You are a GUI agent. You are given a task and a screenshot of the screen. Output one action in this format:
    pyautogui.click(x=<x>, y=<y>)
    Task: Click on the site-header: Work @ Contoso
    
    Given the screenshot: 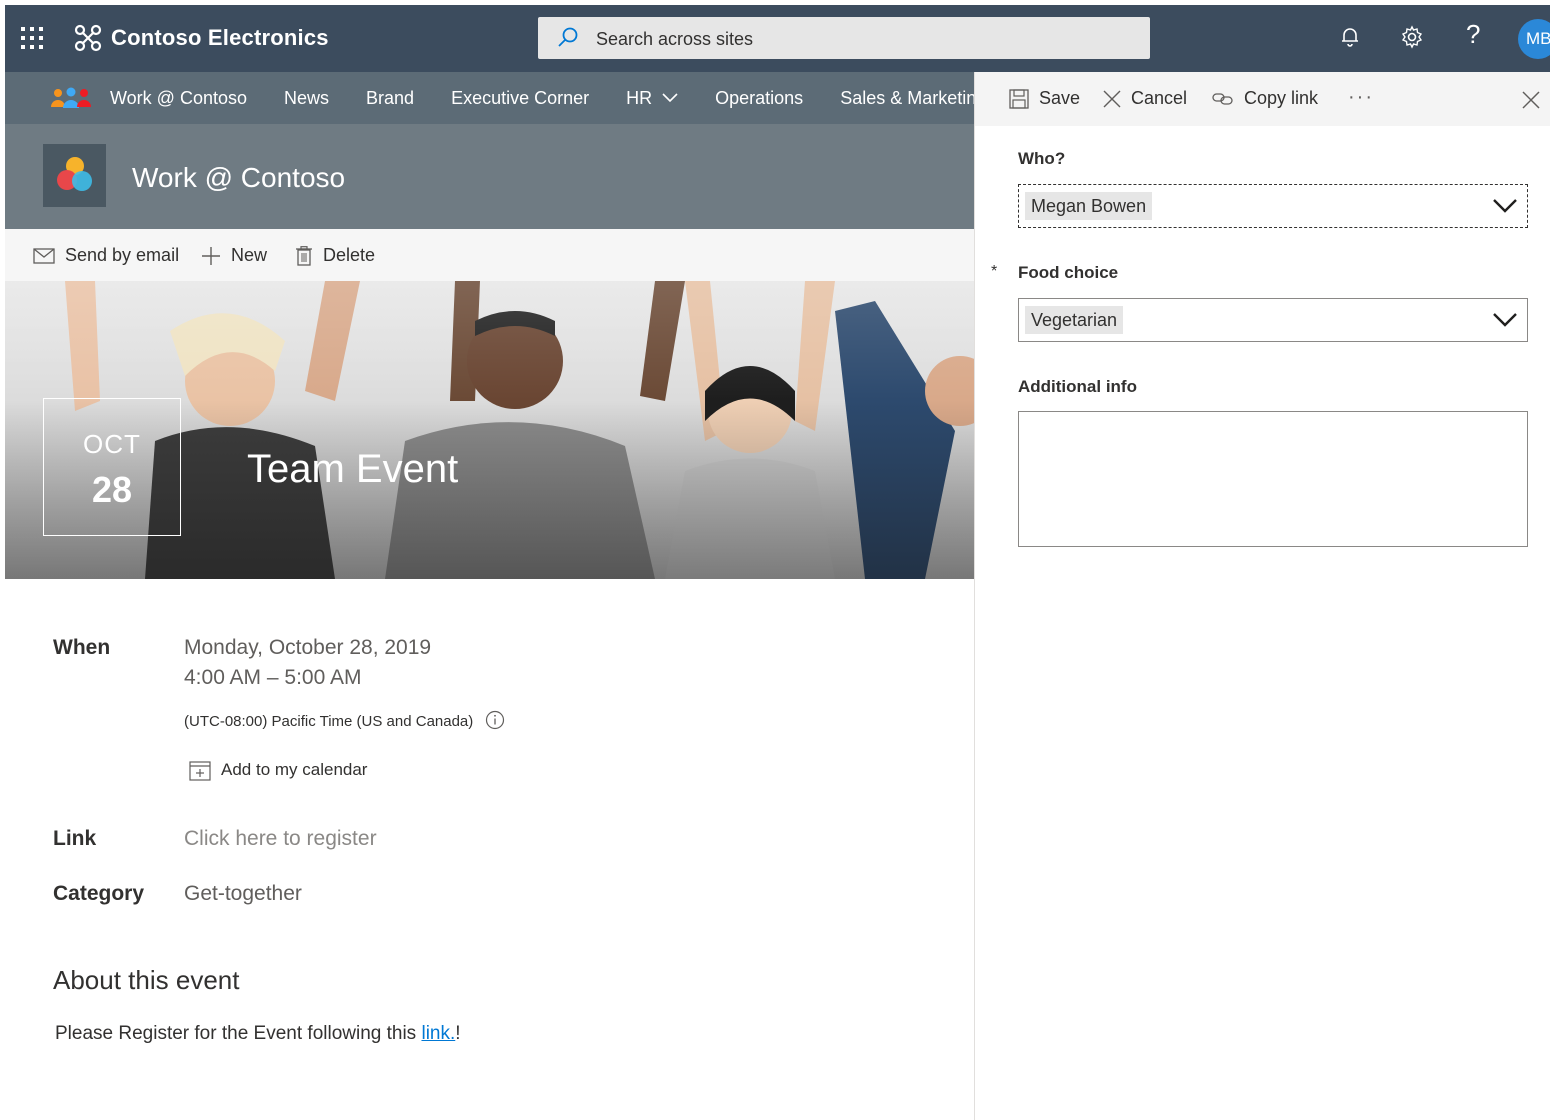 What is the action you would take?
    pyautogui.click(x=490, y=176)
    